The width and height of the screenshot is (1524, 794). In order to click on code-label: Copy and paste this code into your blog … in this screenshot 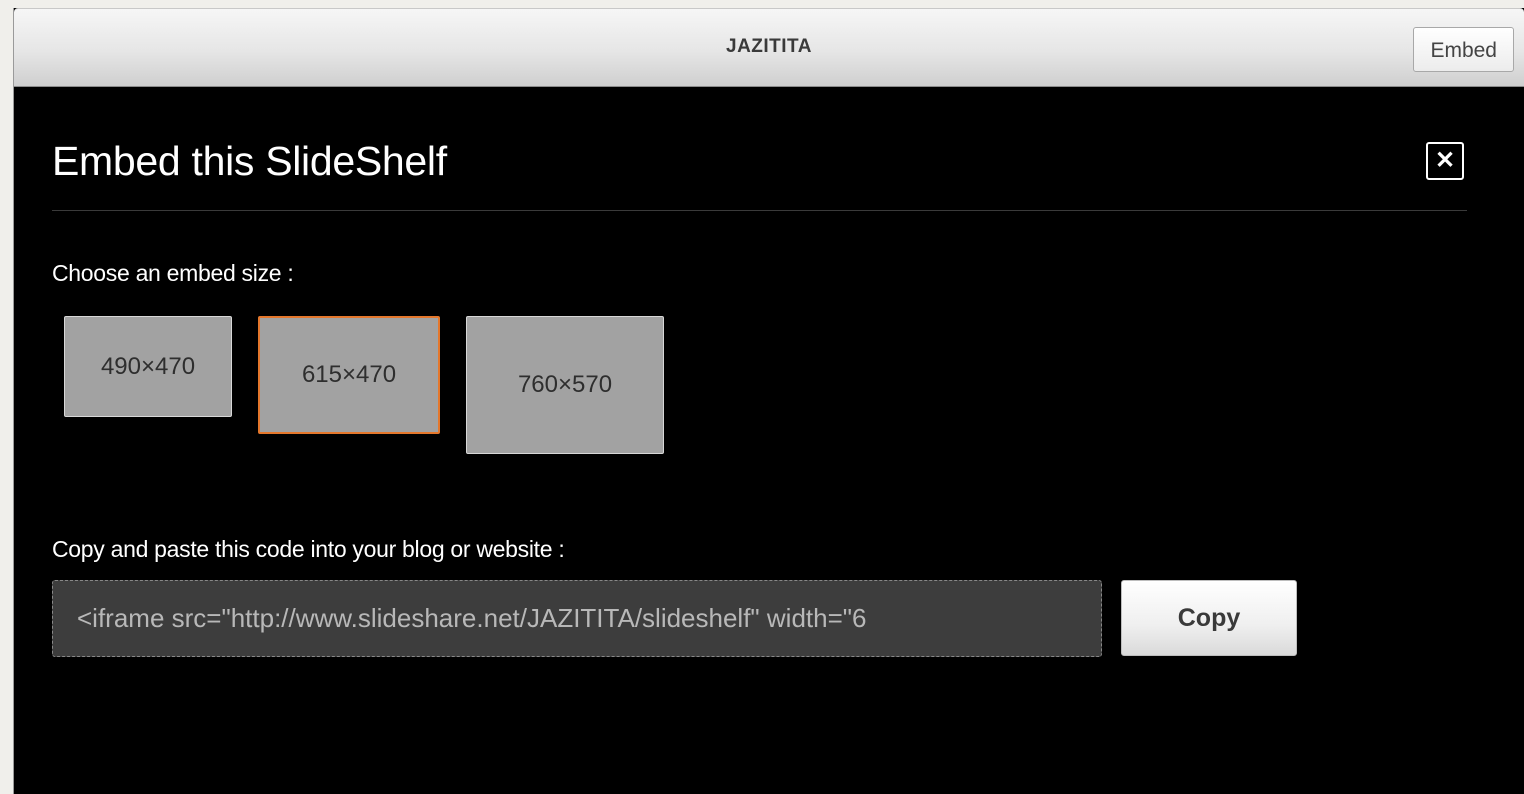, I will do `click(308, 549)`.